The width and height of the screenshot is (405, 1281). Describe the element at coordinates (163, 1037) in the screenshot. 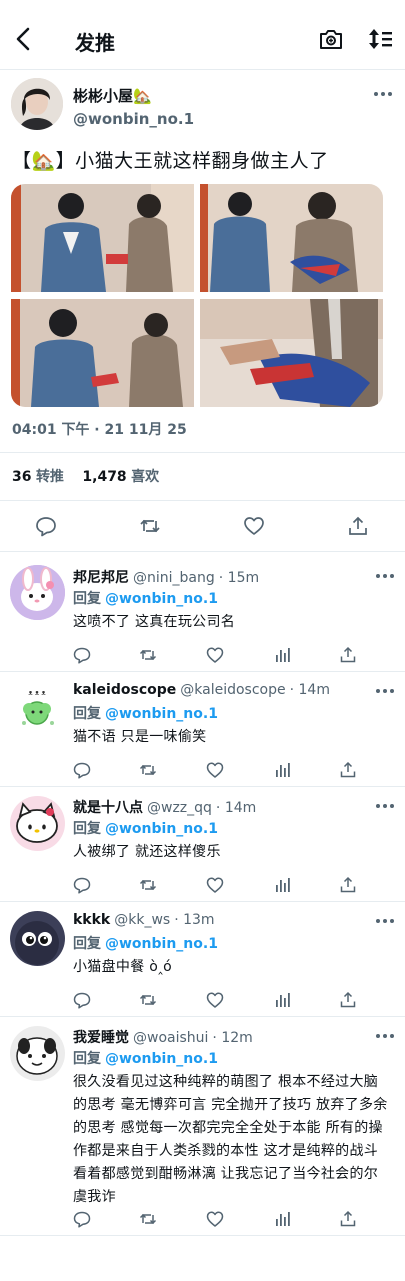

I see `reply-author: 我爱睡觉 @woaishui · 12m` at that location.